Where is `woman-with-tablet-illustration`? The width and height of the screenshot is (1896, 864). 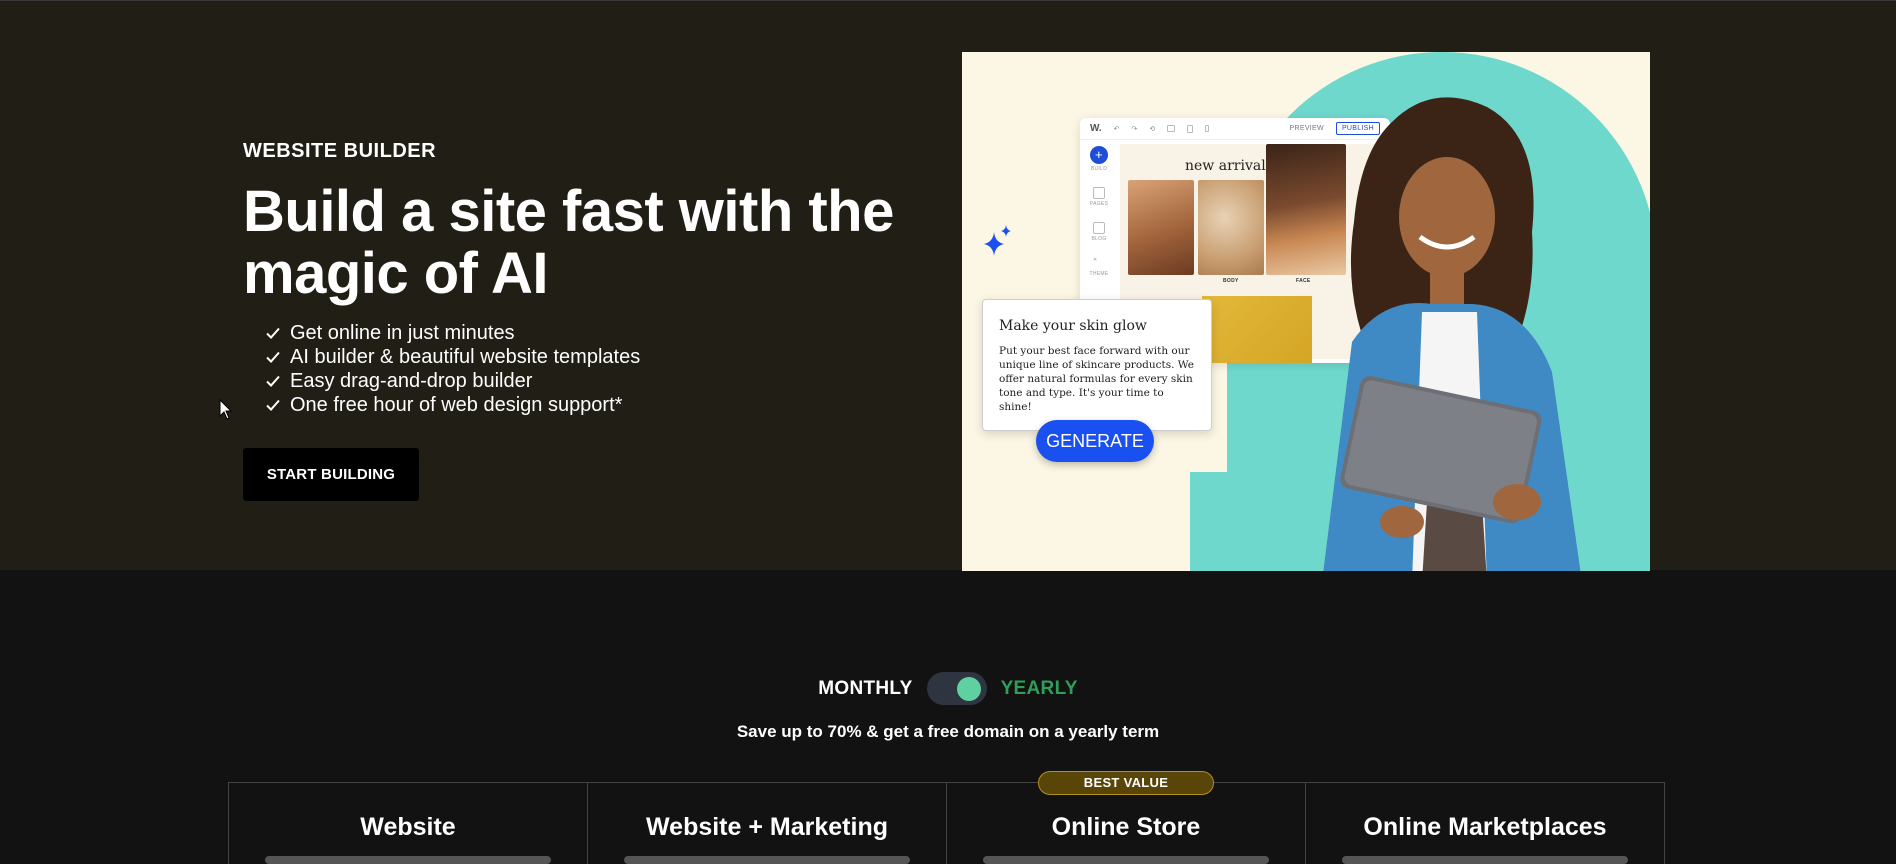
woman-with-tablet-illustration is located at coordinates (1452, 334).